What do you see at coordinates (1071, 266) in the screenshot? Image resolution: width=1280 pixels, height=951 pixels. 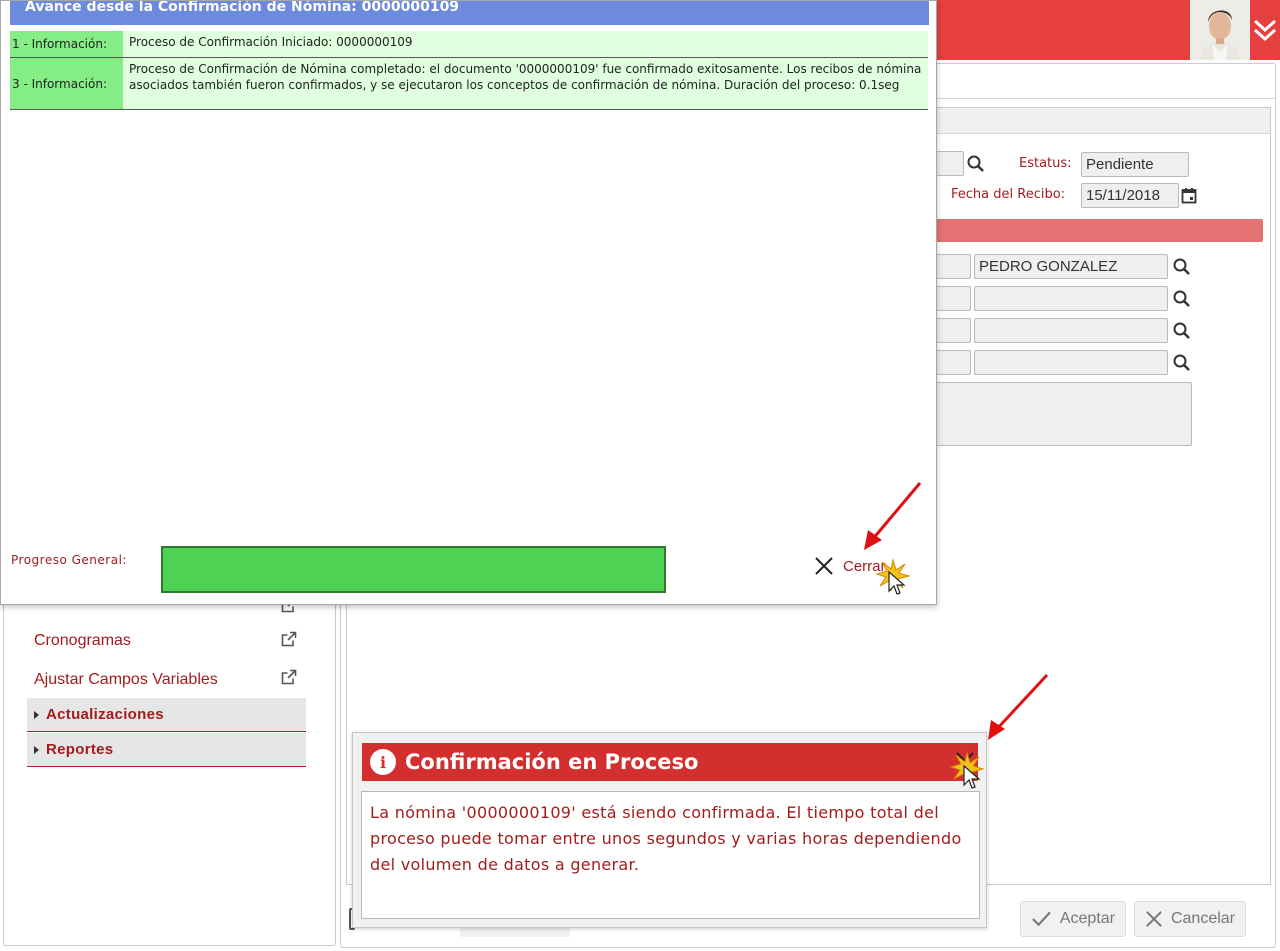 I see `employee-name-field: PEDRO GONZALEZ` at bounding box center [1071, 266].